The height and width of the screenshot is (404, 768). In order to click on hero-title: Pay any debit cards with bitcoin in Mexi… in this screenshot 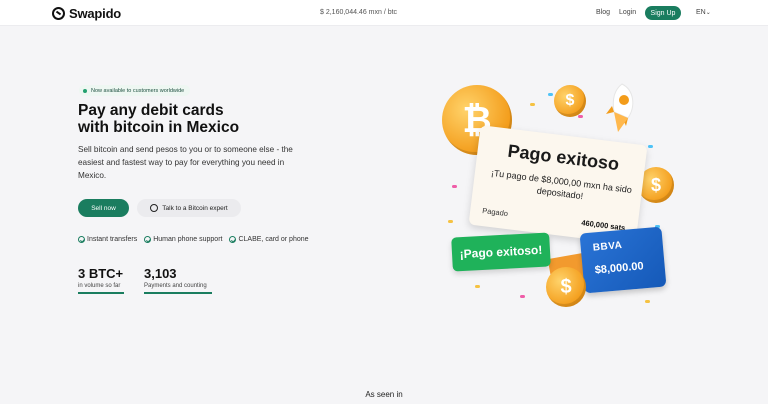, I will do `click(193, 119)`.